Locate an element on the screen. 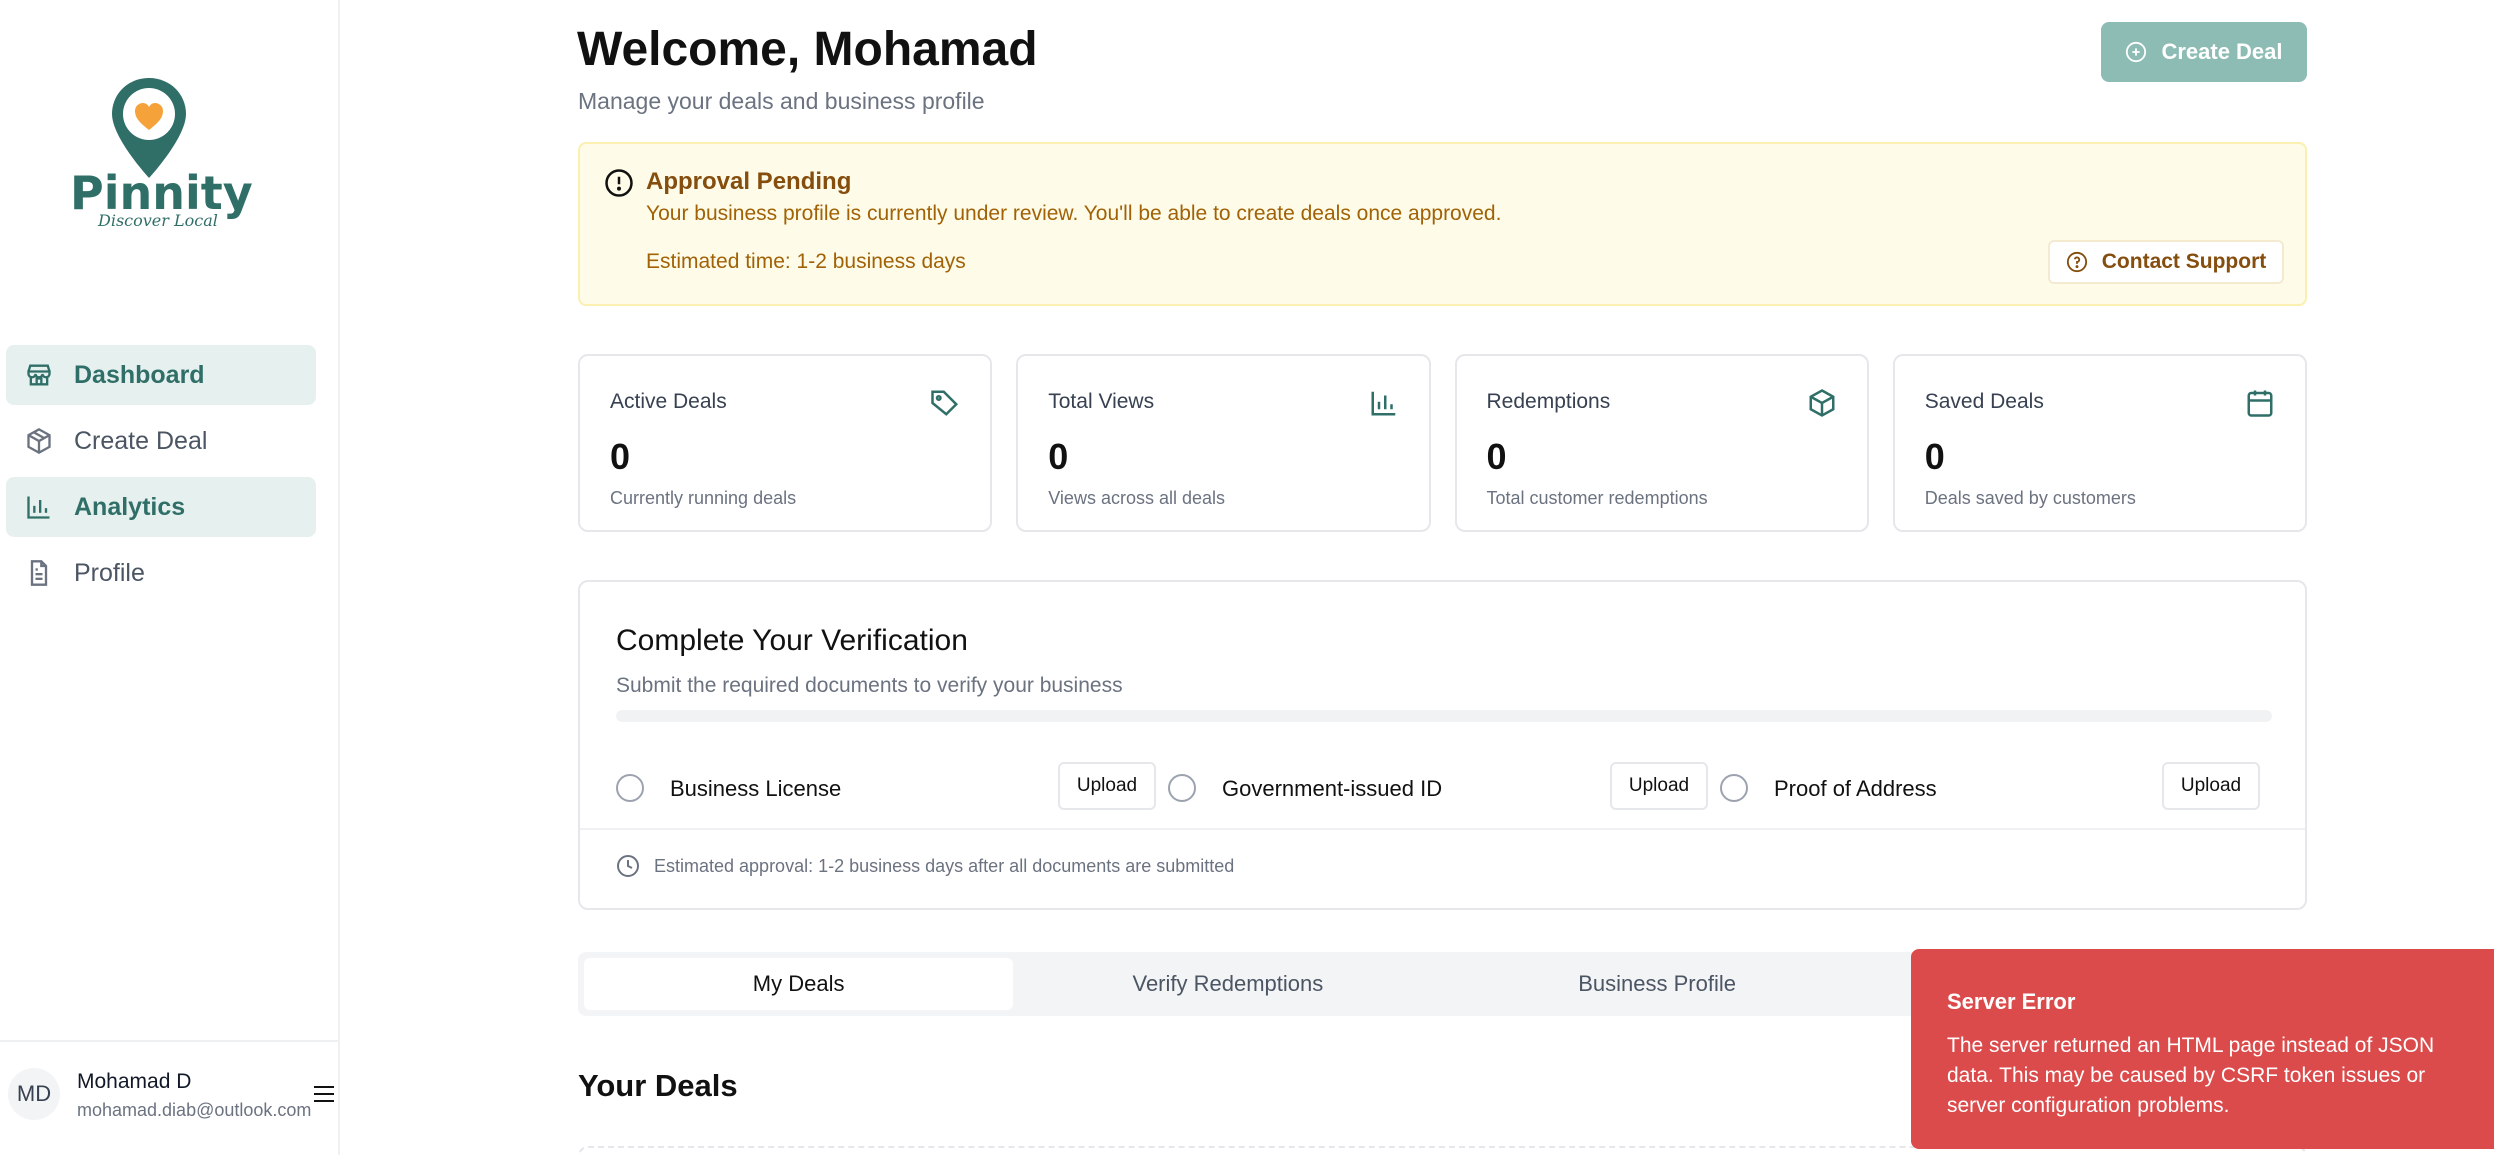 This screenshot has height=1155, width=2494. create-deal-button: Create Deal is located at coordinates (2204, 52).